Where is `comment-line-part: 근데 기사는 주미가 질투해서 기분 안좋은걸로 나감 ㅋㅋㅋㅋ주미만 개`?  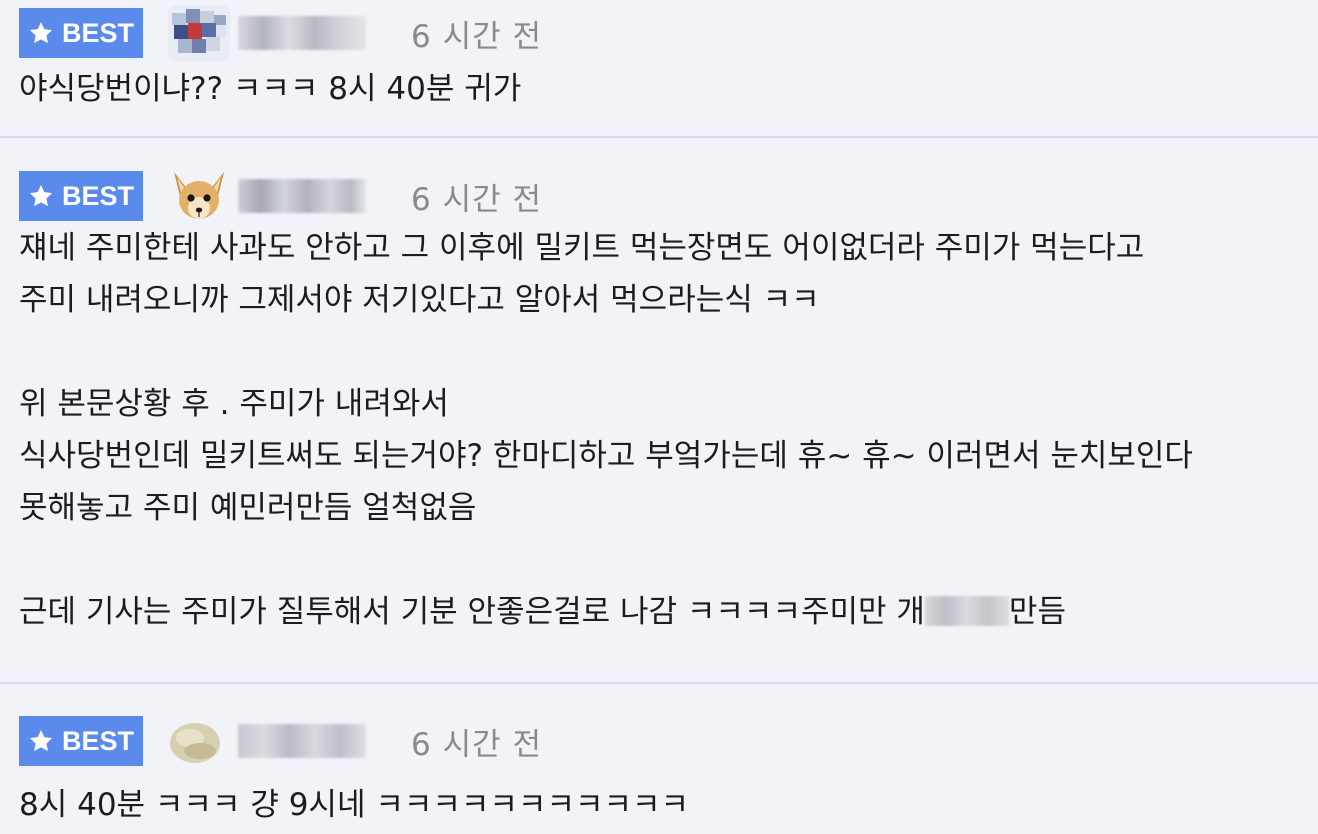
comment-line-part: 근데 기사는 주미가 질투해서 기분 안좋은걸로 나감 ㅋㅋㅋㅋ주미만 개 is located at coordinates (472, 612).